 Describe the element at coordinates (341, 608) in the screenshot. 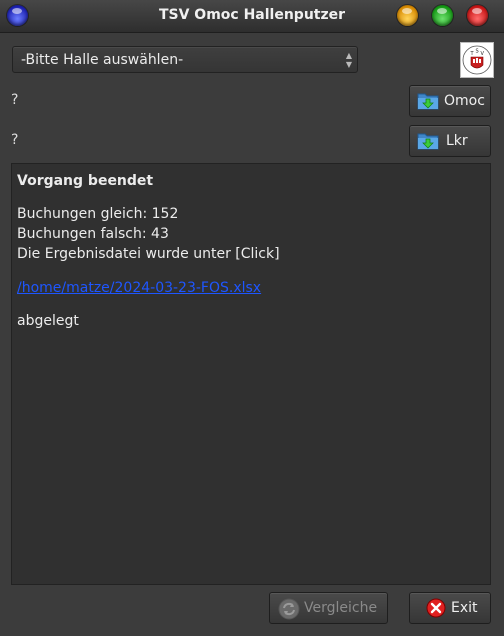

I see `compare-button-label: Vergleiche` at that location.